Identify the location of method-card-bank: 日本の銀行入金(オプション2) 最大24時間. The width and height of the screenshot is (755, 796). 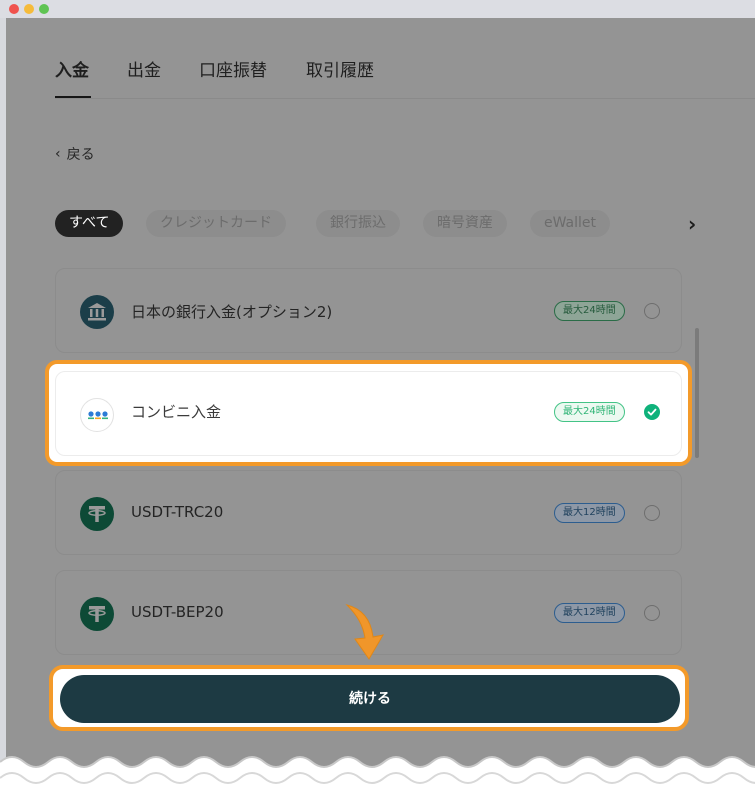
(368, 310).